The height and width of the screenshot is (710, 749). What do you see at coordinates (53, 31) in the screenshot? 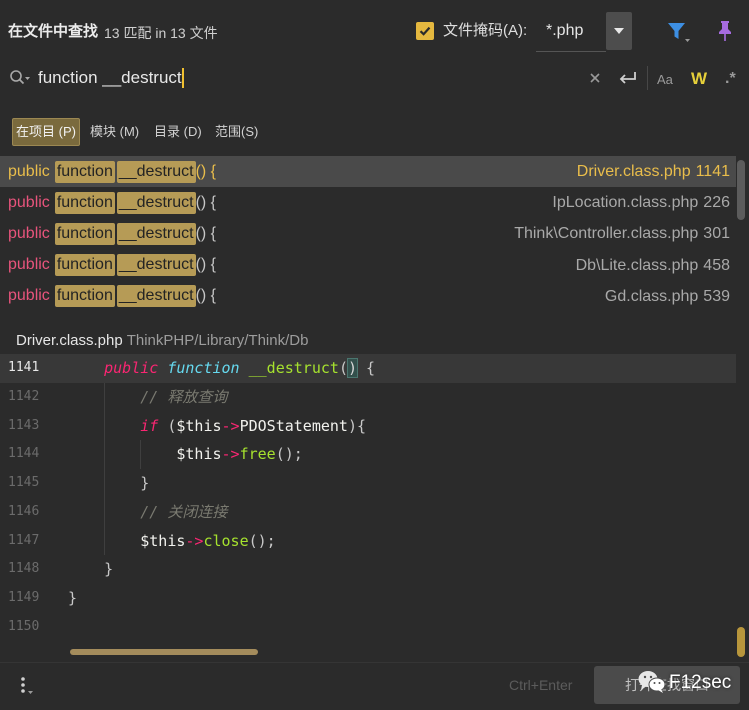
I see `dialog-title: 在文件中查找` at bounding box center [53, 31].